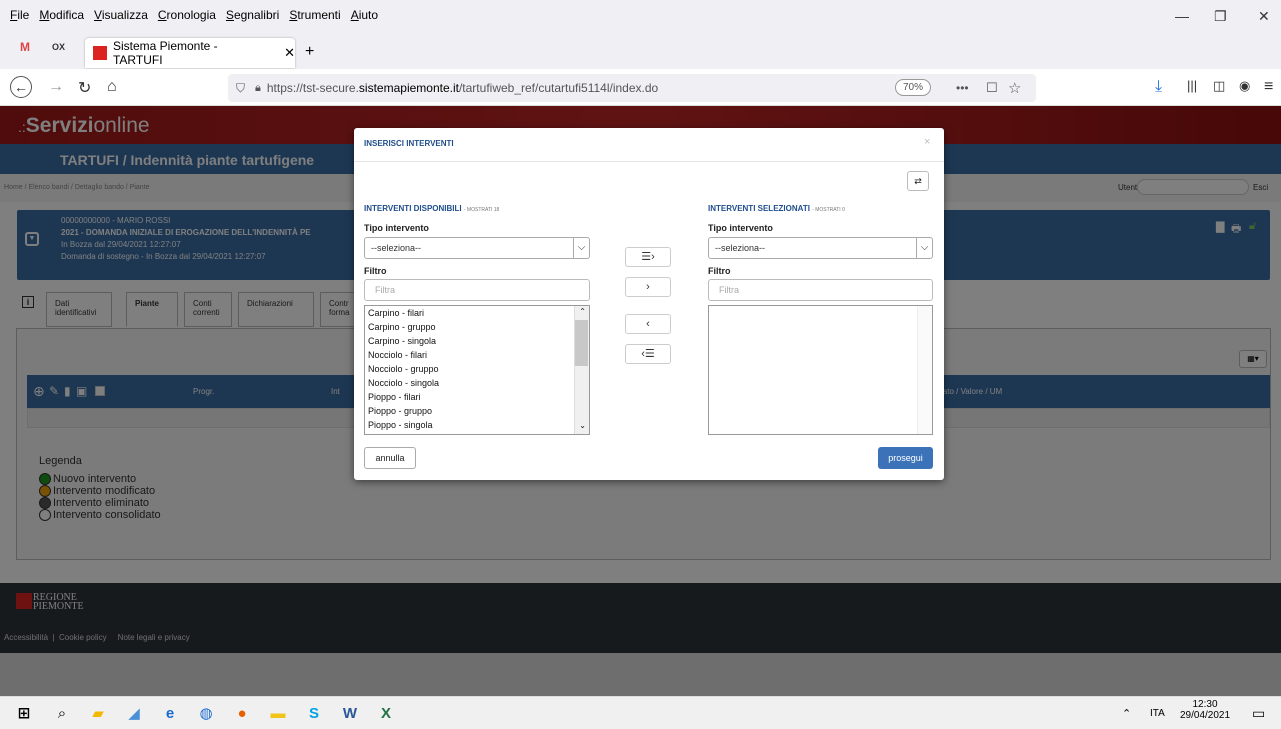 Image resolution: width=1281 pixels, height=729 pixels. What do you see at coordinates (1126, 713) in the screenshot?
I see `tray-chevron-icon: ⌃` at bounding box center [1126, 713].